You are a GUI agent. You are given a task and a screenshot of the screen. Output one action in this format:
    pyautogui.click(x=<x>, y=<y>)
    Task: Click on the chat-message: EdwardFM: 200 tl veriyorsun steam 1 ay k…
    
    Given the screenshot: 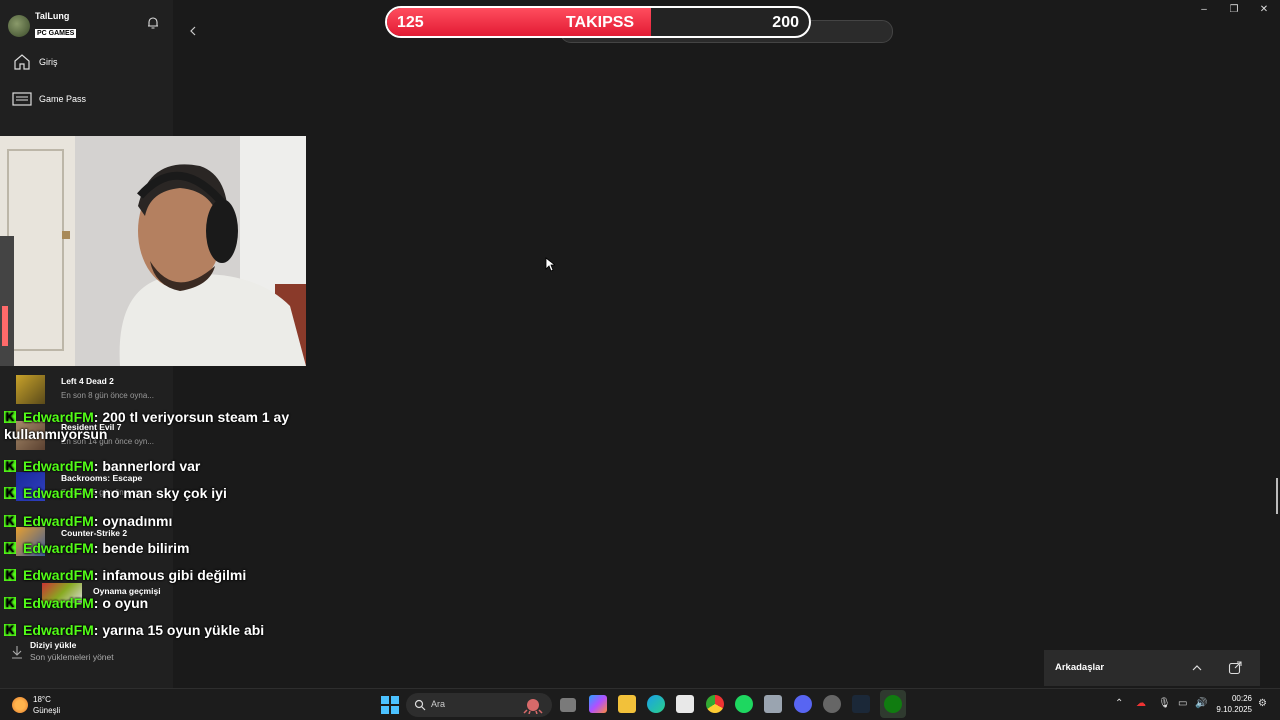 What is the action you would take?
    pyautogui.click(x=164, y=426)
    